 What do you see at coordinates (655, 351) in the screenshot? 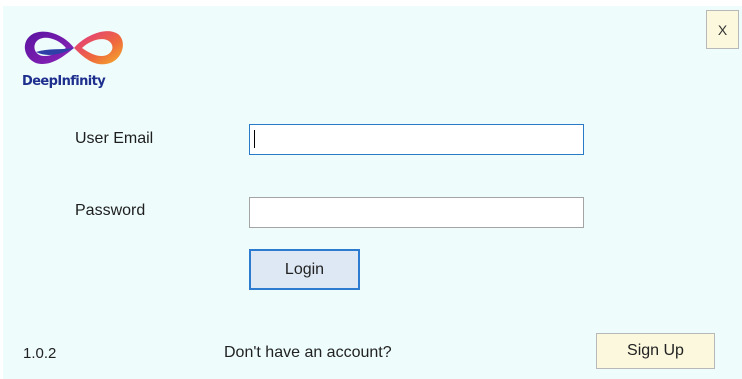
I see `sign-up-button: Sign Up` at bounding box center [655, 351].